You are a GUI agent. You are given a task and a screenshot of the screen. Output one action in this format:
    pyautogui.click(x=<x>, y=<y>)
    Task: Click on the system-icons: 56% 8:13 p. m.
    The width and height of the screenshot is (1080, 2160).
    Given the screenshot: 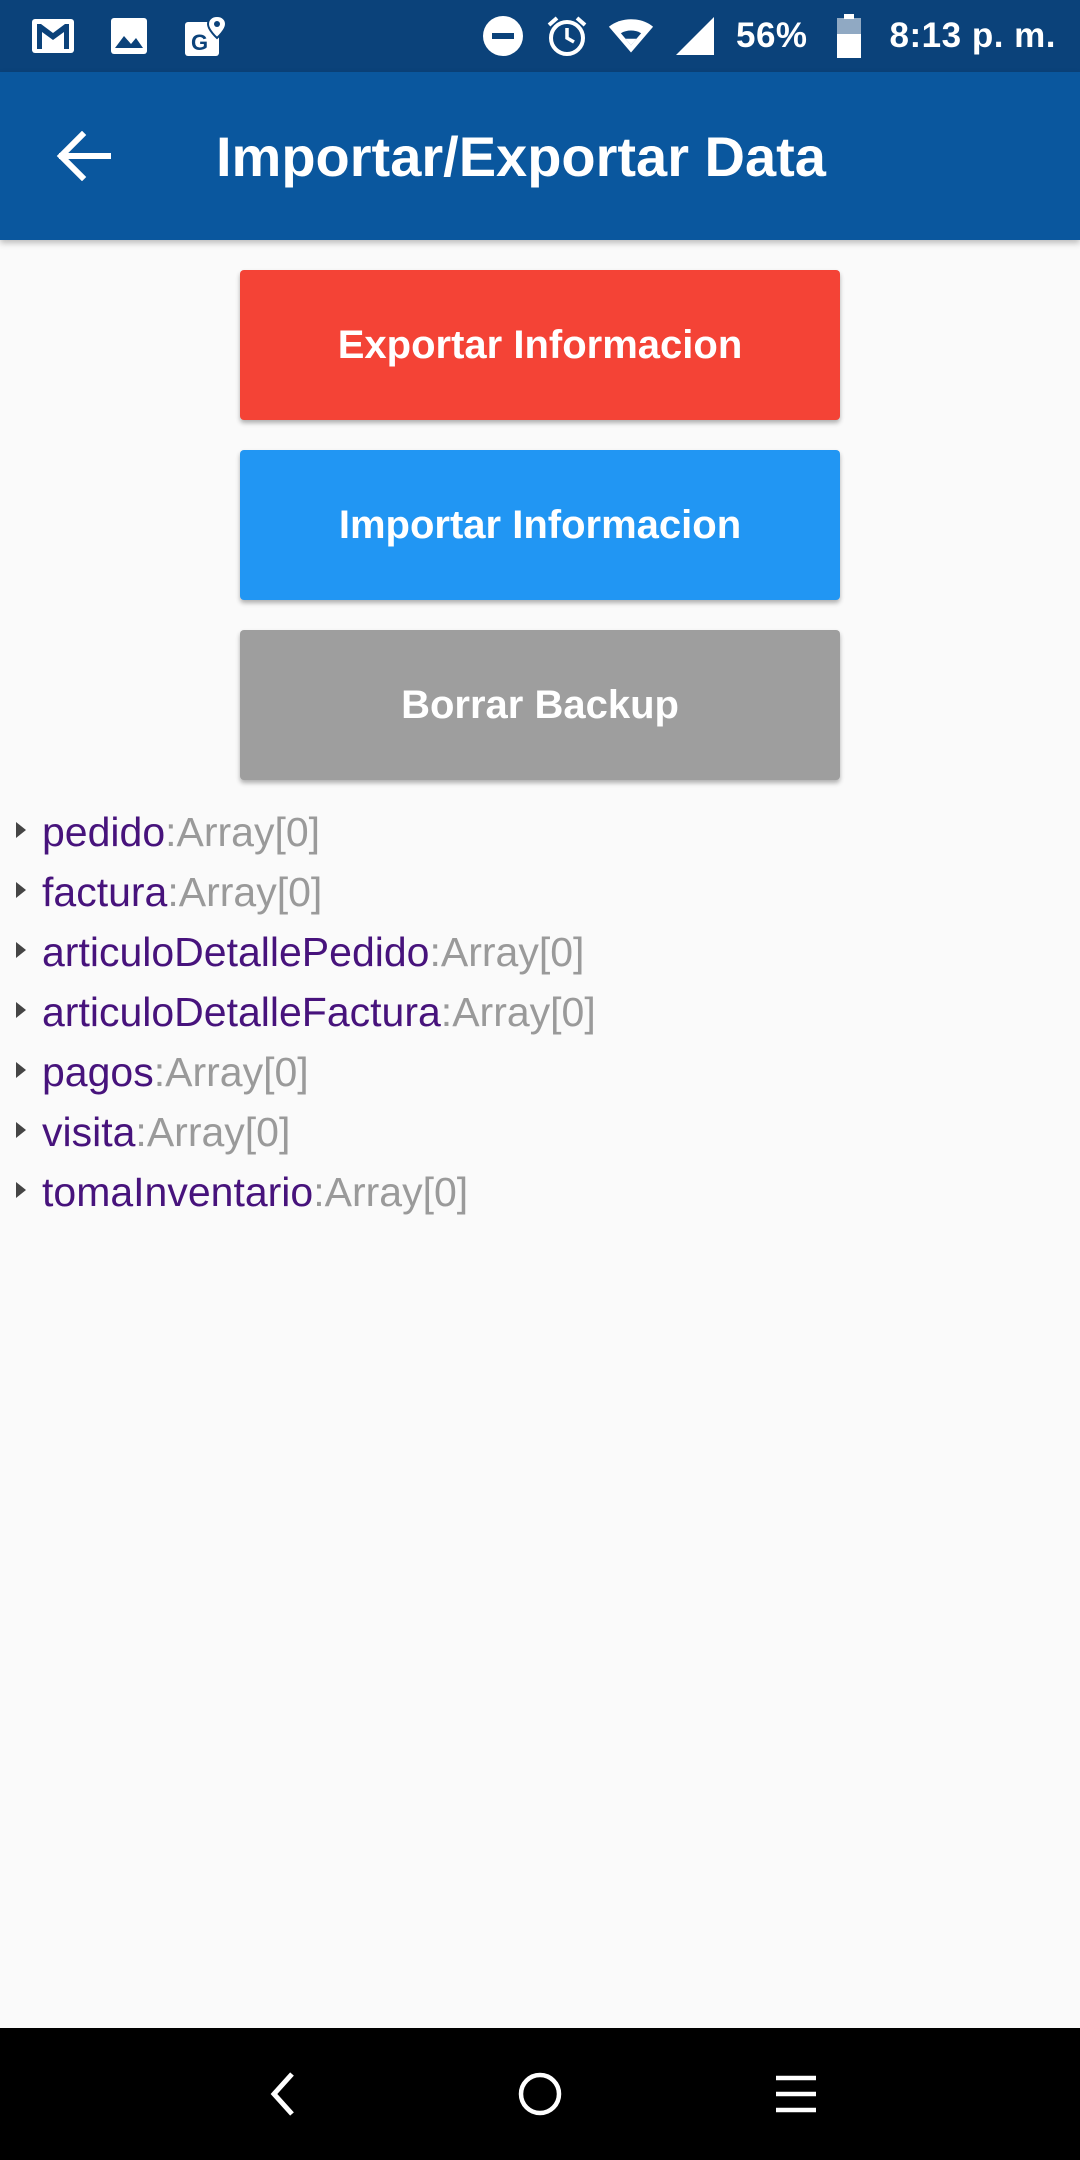 What is the action you would take?
    pyautogui.click(x=768, y=36)
    